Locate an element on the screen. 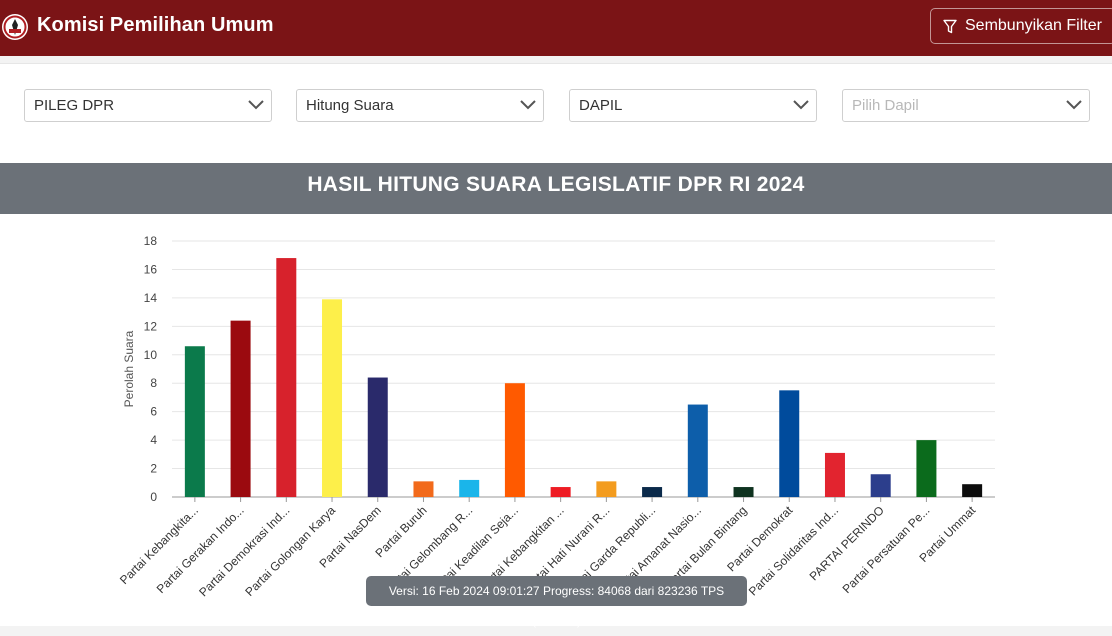  region-level-value: DAPIL is located at coordinates (601, 105).